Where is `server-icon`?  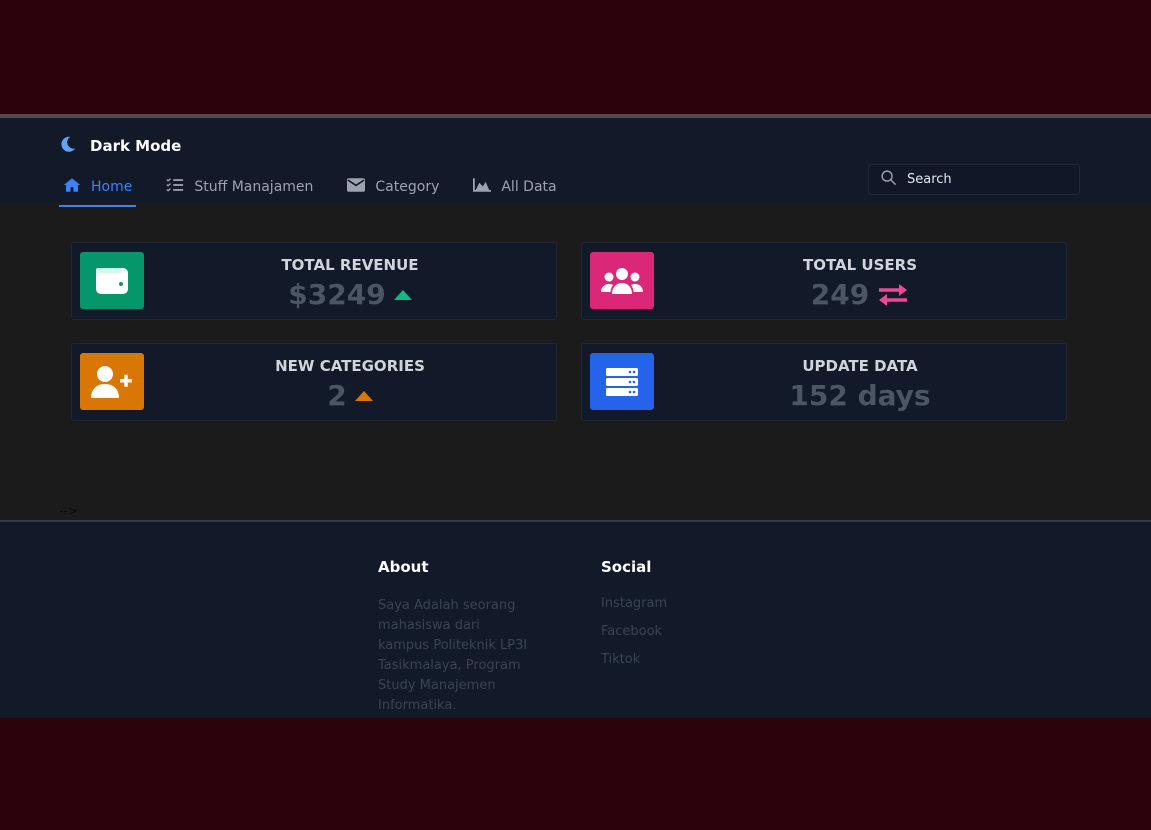
server-icon is located at coordinates (622, 381).